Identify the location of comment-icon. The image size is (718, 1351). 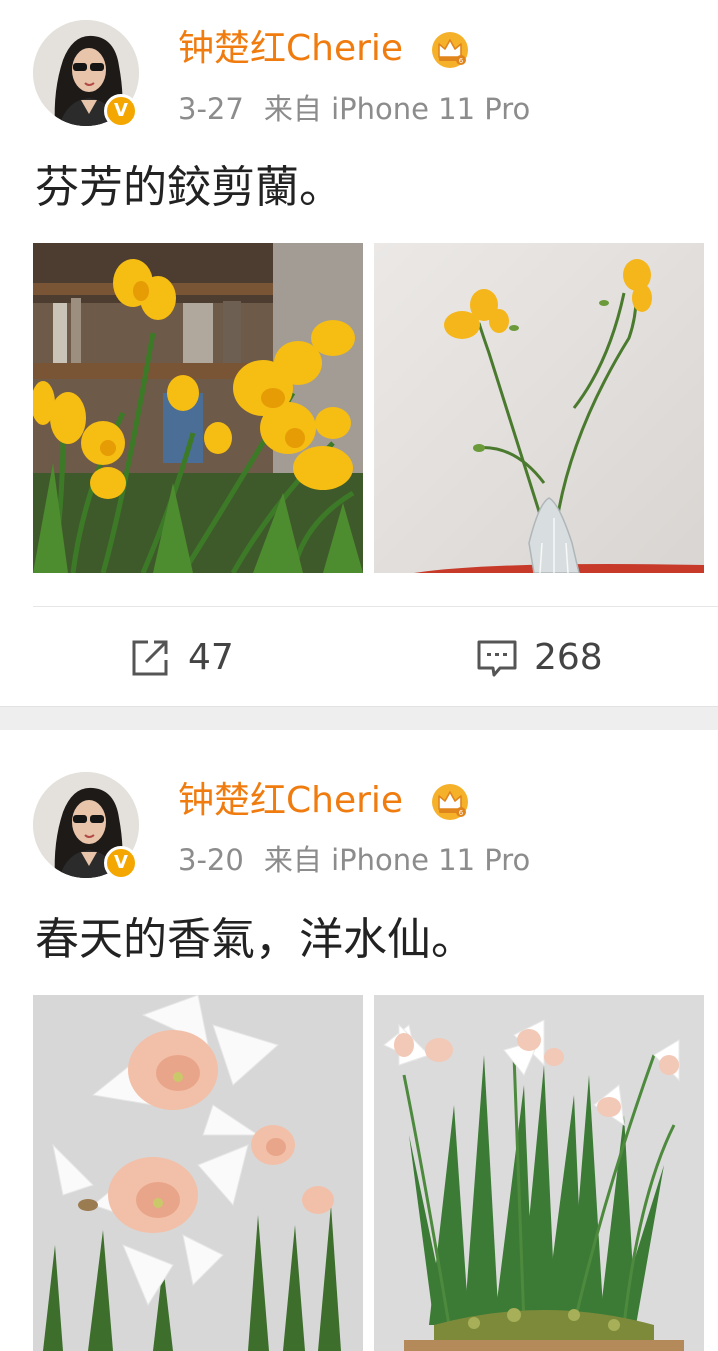
(497, 658).